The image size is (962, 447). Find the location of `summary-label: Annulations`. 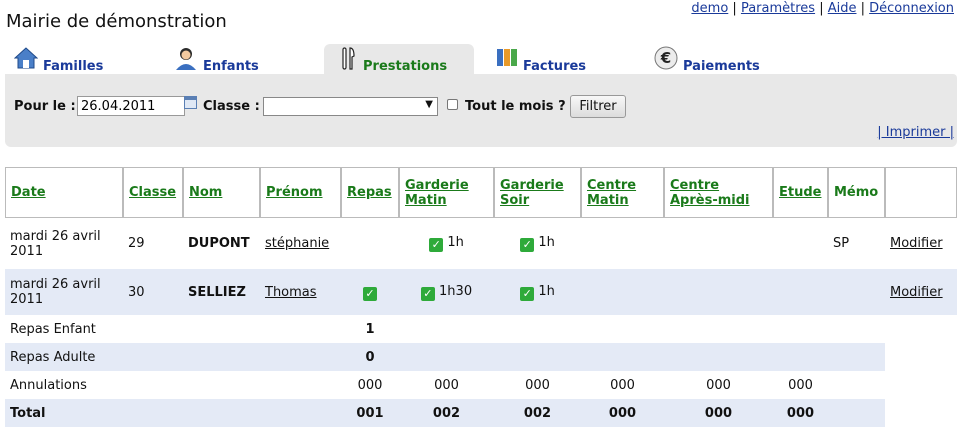

summary-label: Annulations is located at coordinates (48, 385).